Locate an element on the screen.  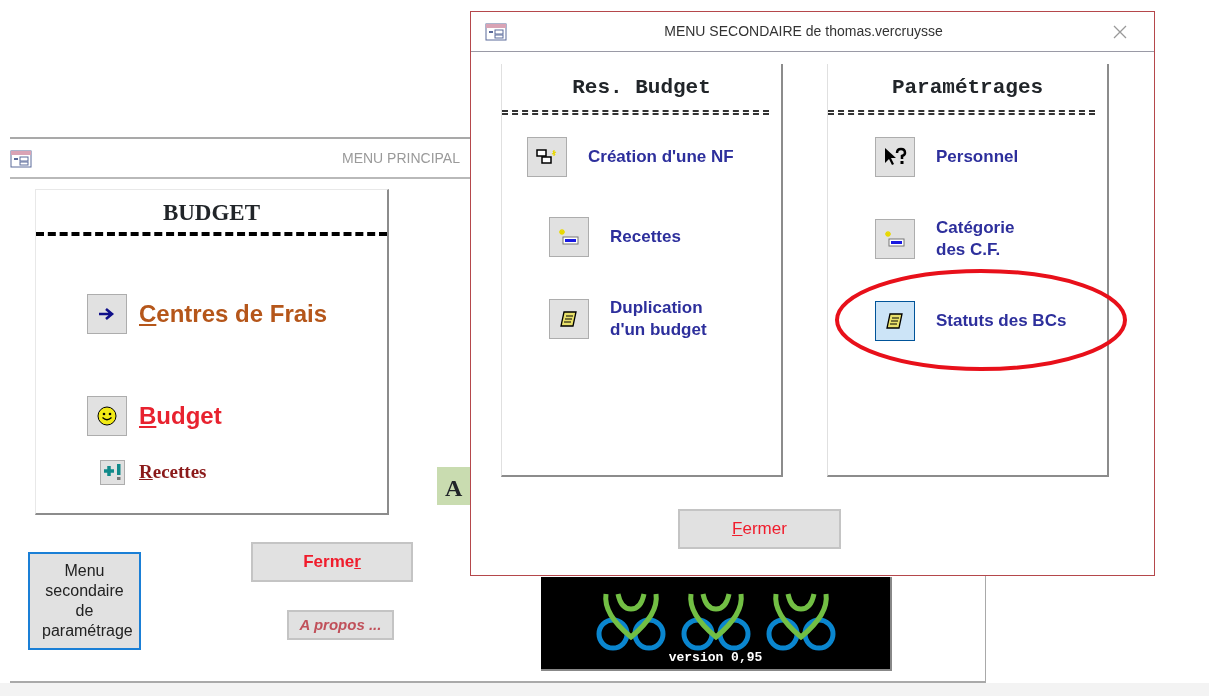
settings-menu-button: Menu secondaire de paramétrage is located at coordinates (84, 601).